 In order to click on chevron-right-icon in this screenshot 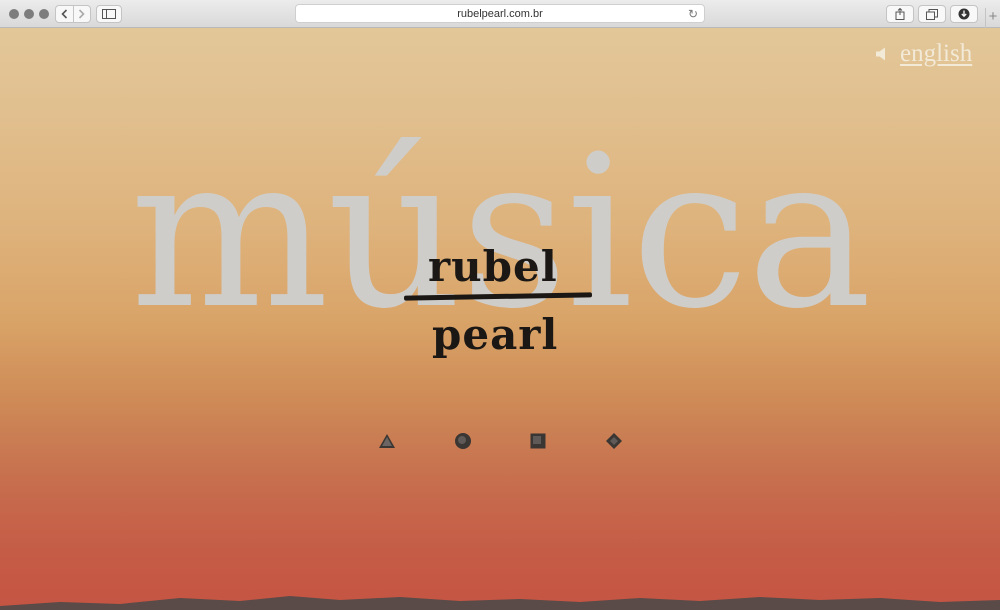, I will do `click(82, 14)`.